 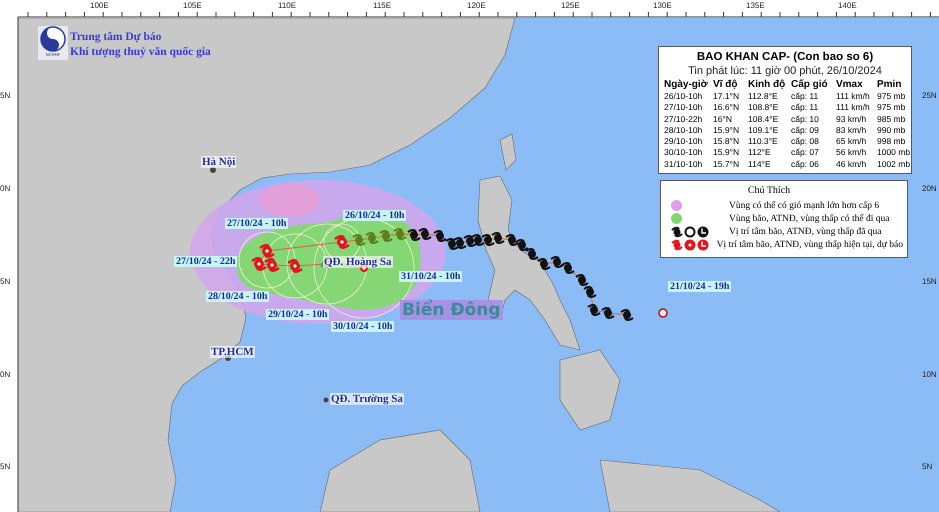 I want to click on track-time-label: 27/10/24 - 22h, so click(x=206, y=261).